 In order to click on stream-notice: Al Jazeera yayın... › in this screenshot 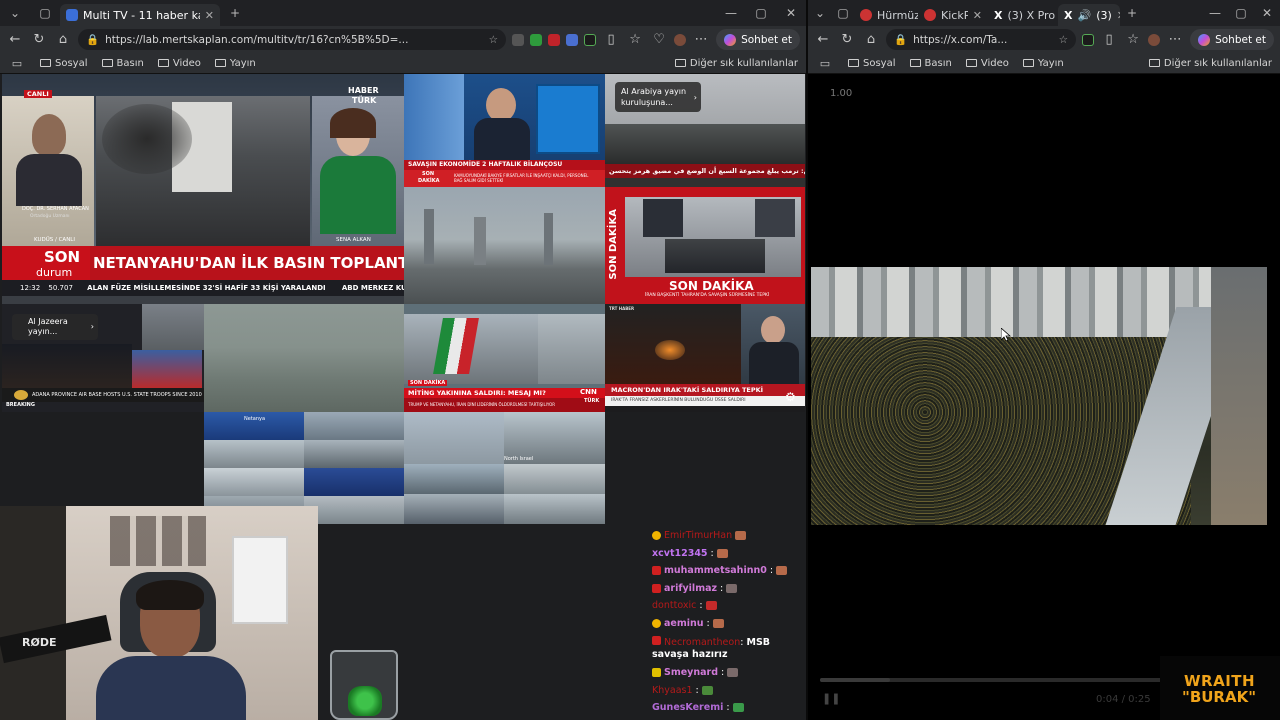, I will do `click(55, 327)`.